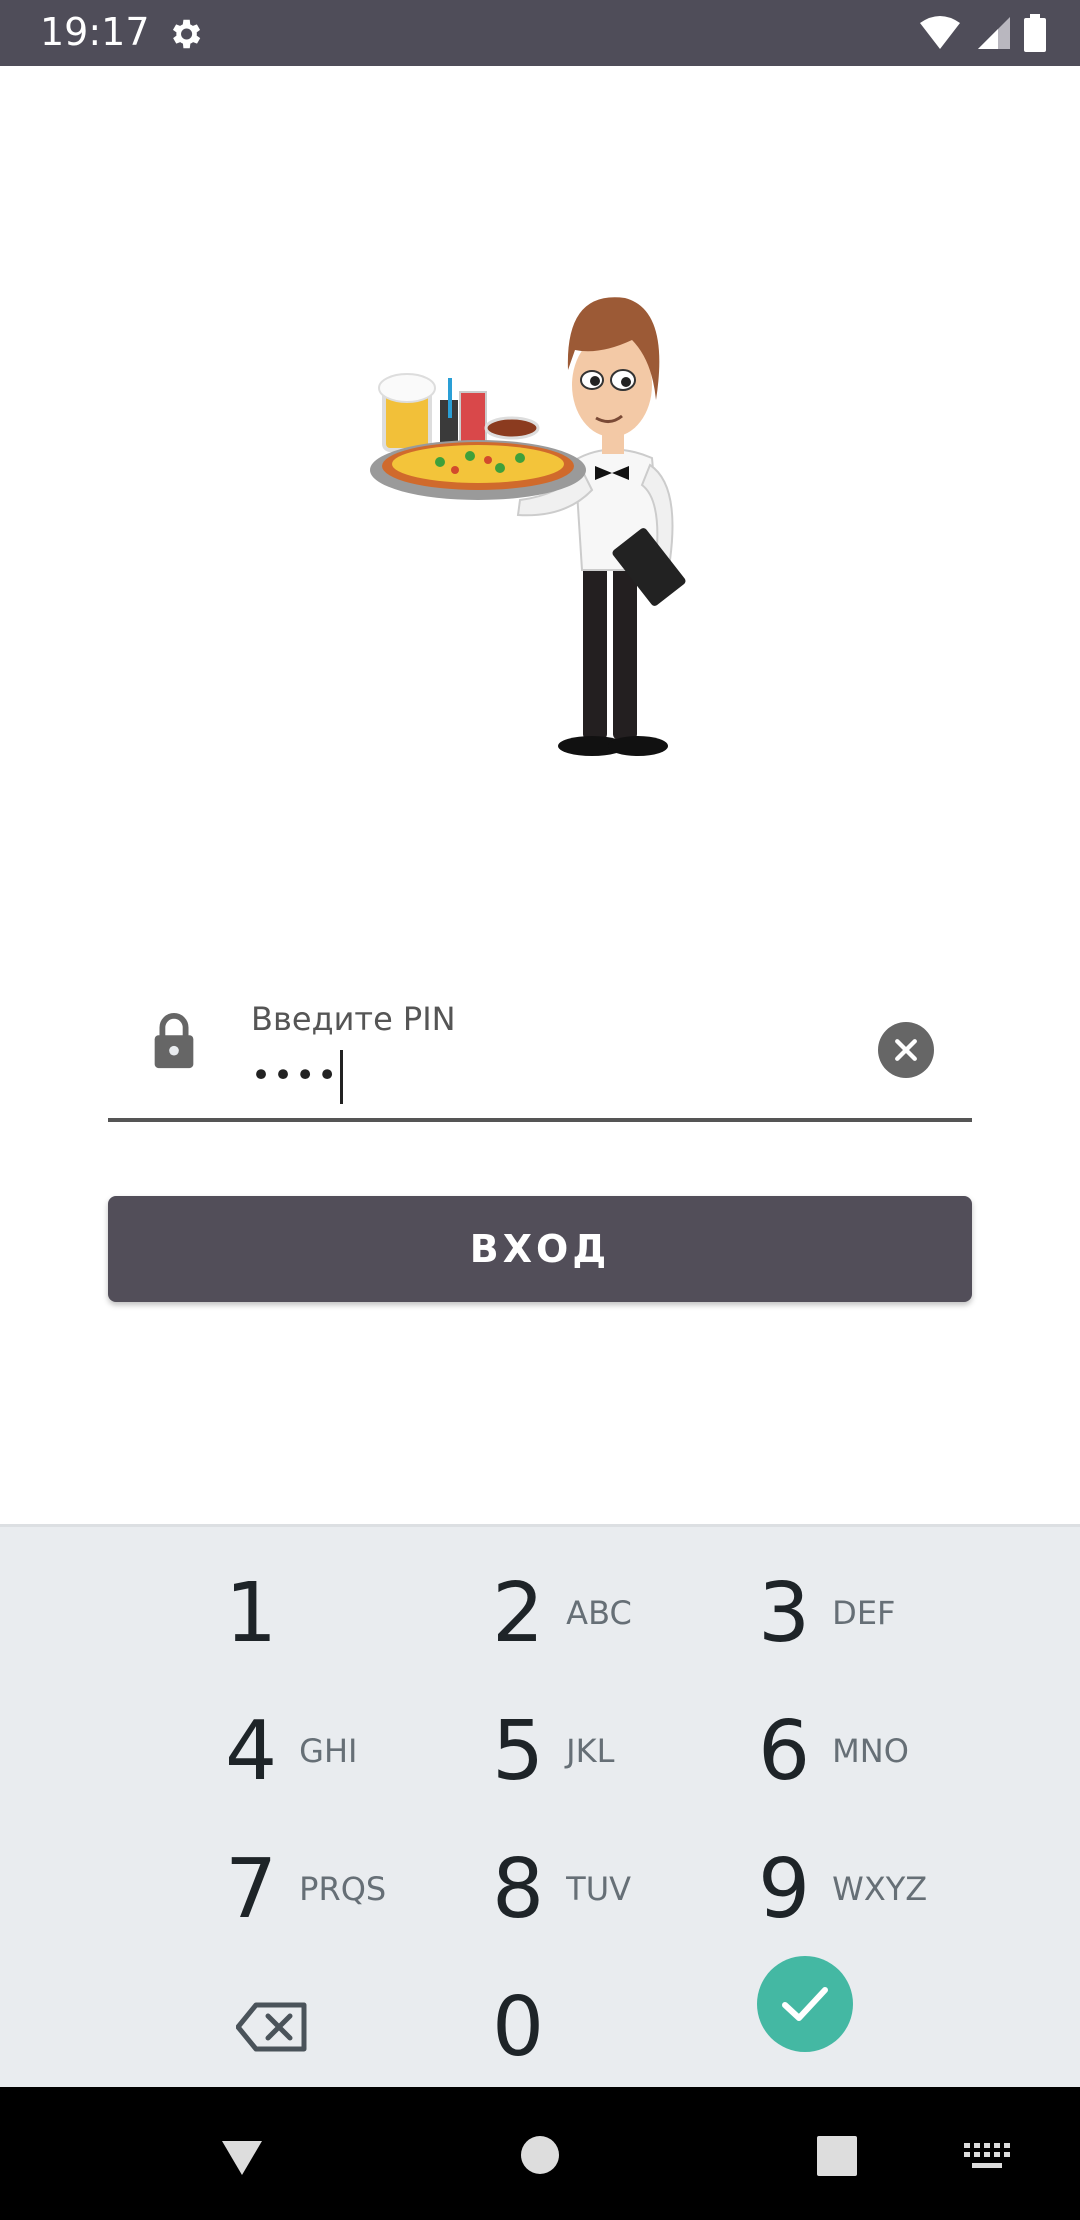 This screenshot has width=1080, height=2220. What do you see at coordinates (186, 34) in the screenshot?
I see `settings-gear-icon` at bounding box center [186, 34].